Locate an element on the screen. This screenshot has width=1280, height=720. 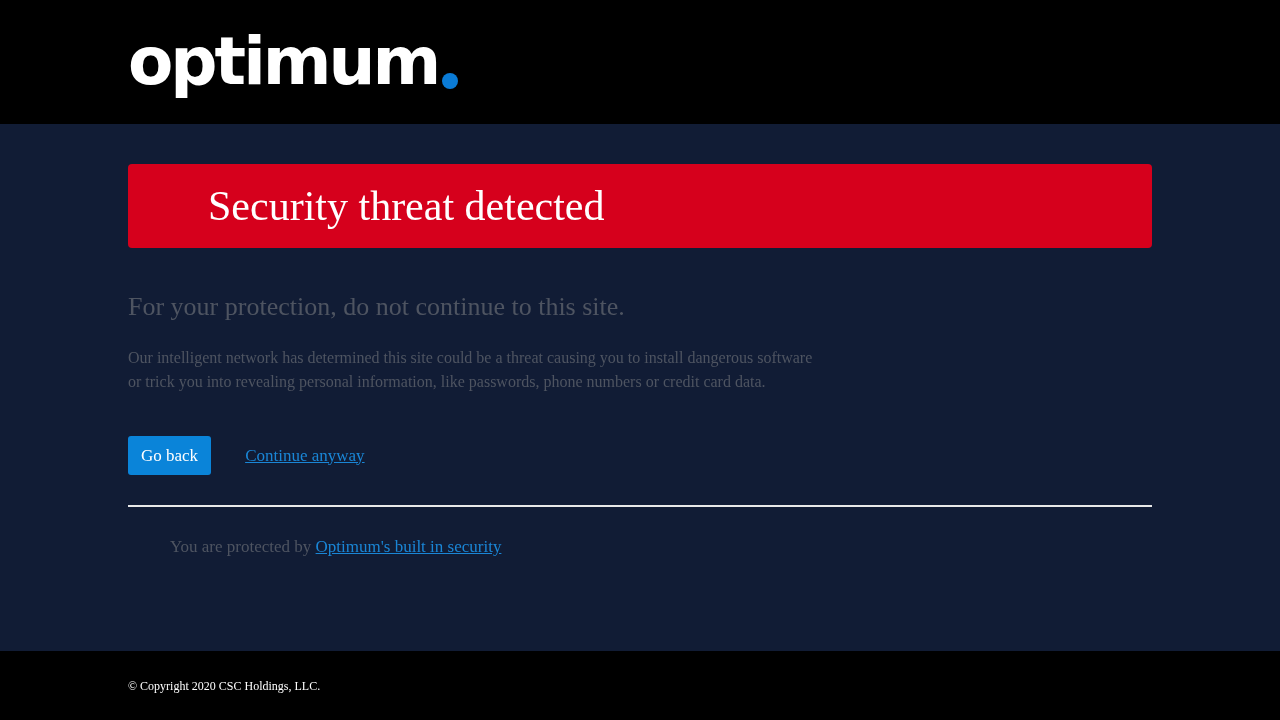
continue-link: Continue anyway is located at coordinates (305, 455).